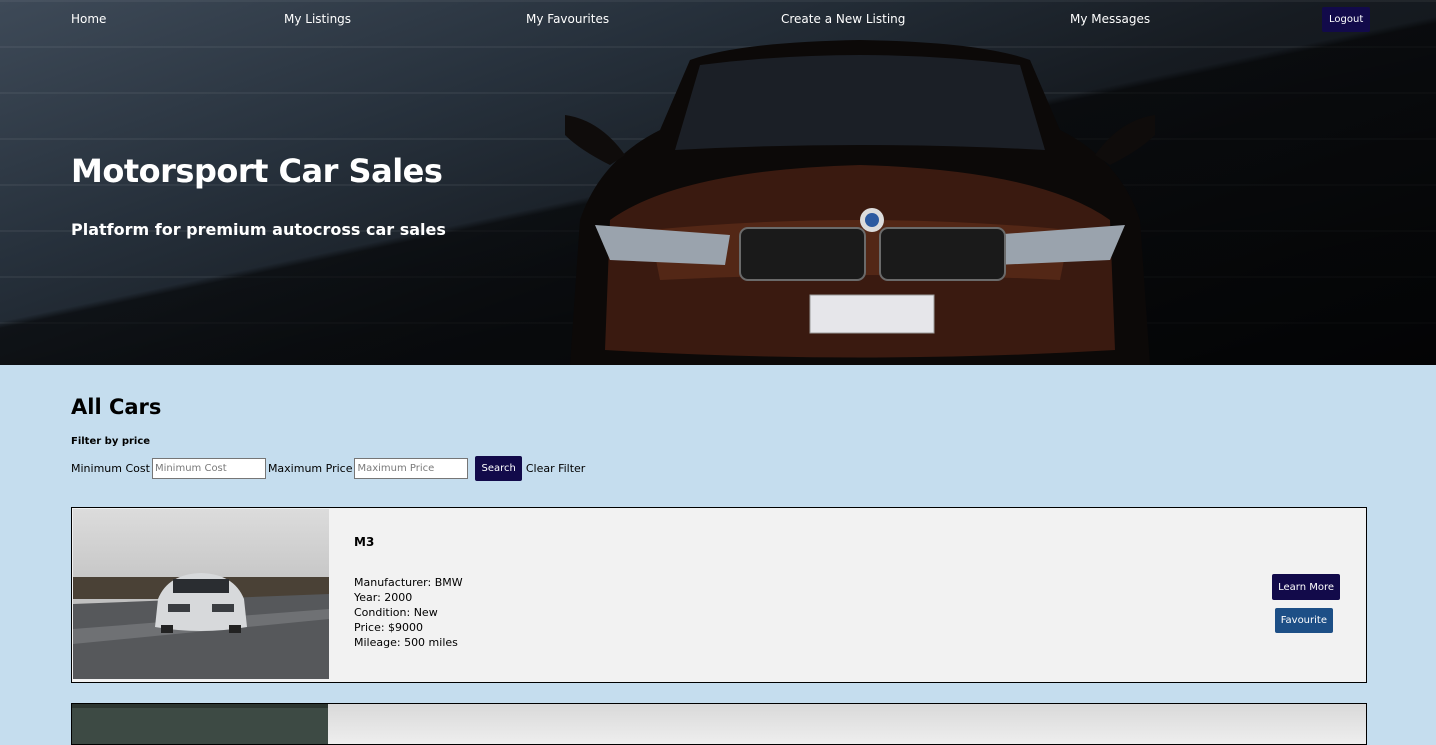  Describe the element at coordinates (257, 171) in the screenshot. I see `hero-title: Motorsport Car Sales` at that location.